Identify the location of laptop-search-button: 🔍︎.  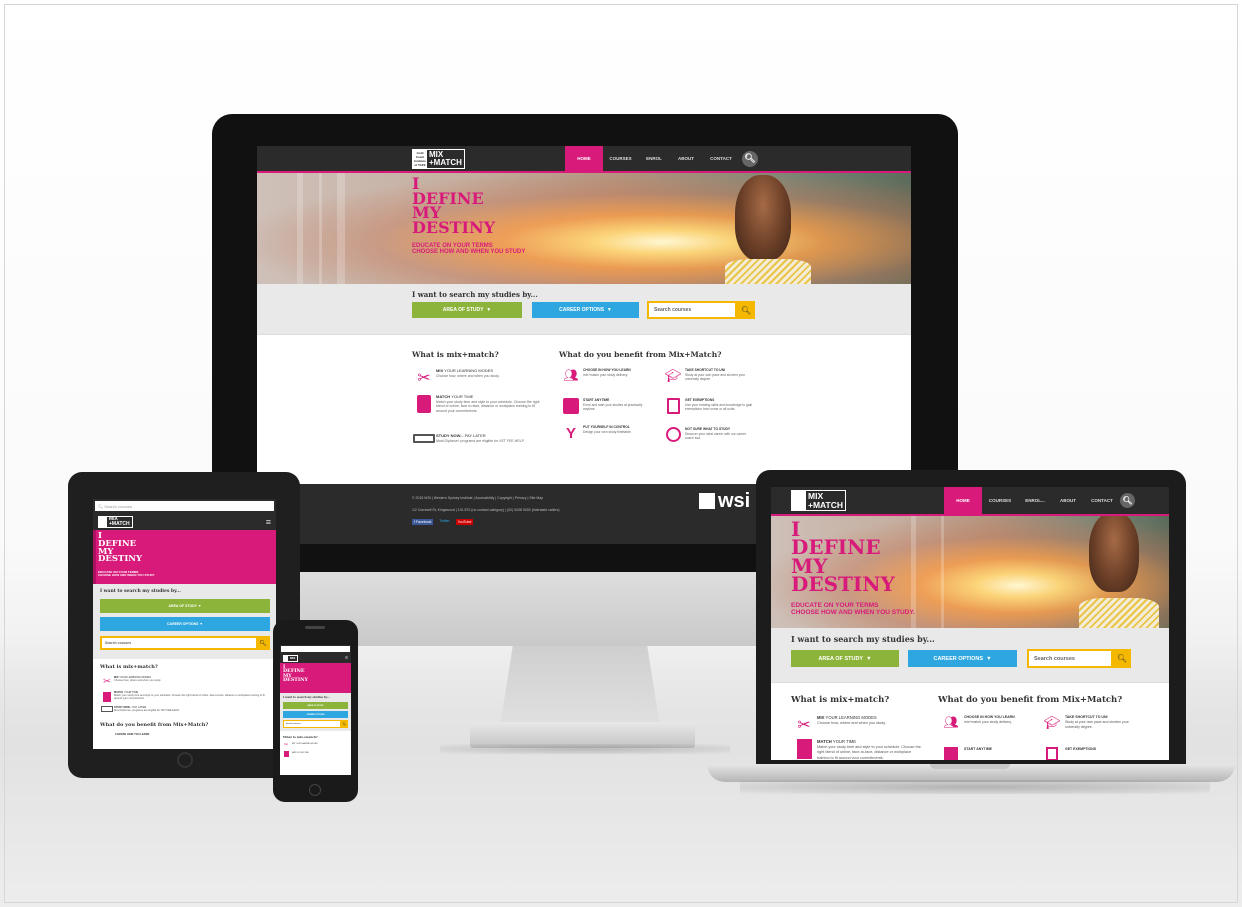
(1122, 658).